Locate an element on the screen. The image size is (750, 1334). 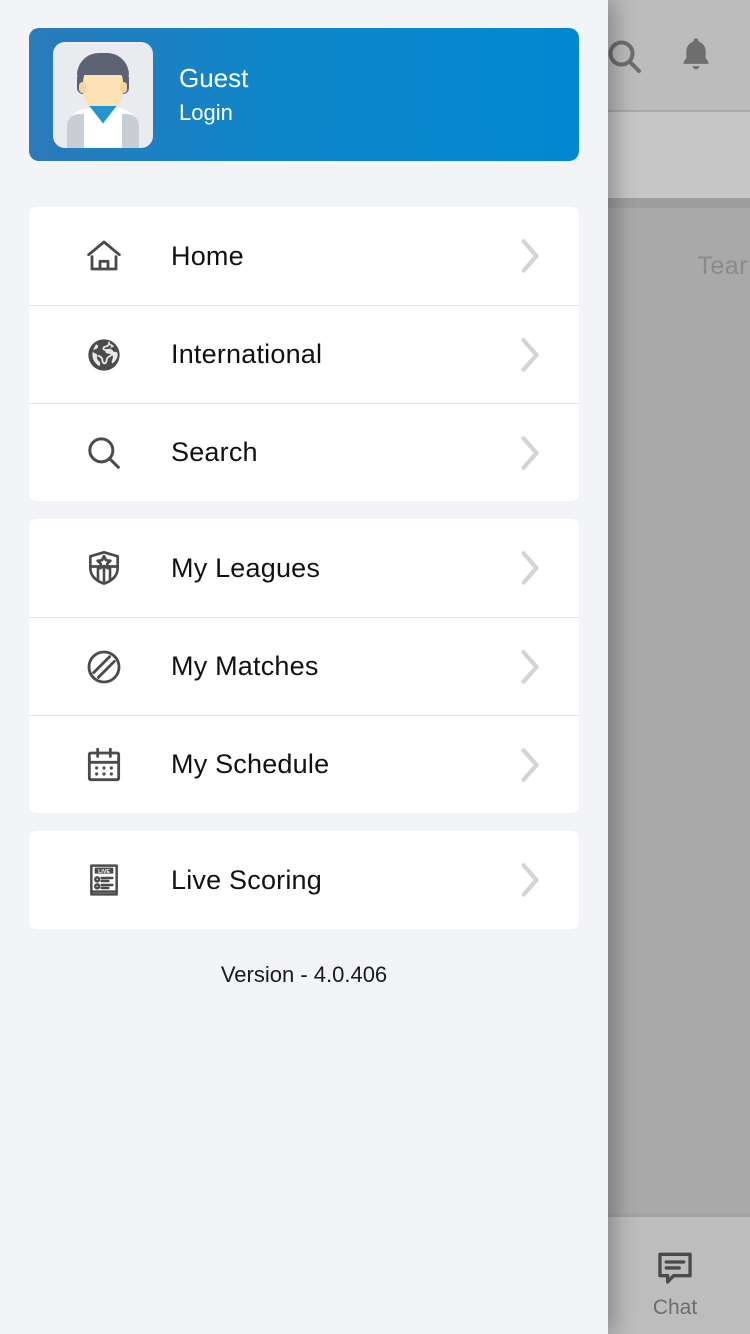
app-version-label: Version - 4.0.406 is located at coordinates (304, 974).